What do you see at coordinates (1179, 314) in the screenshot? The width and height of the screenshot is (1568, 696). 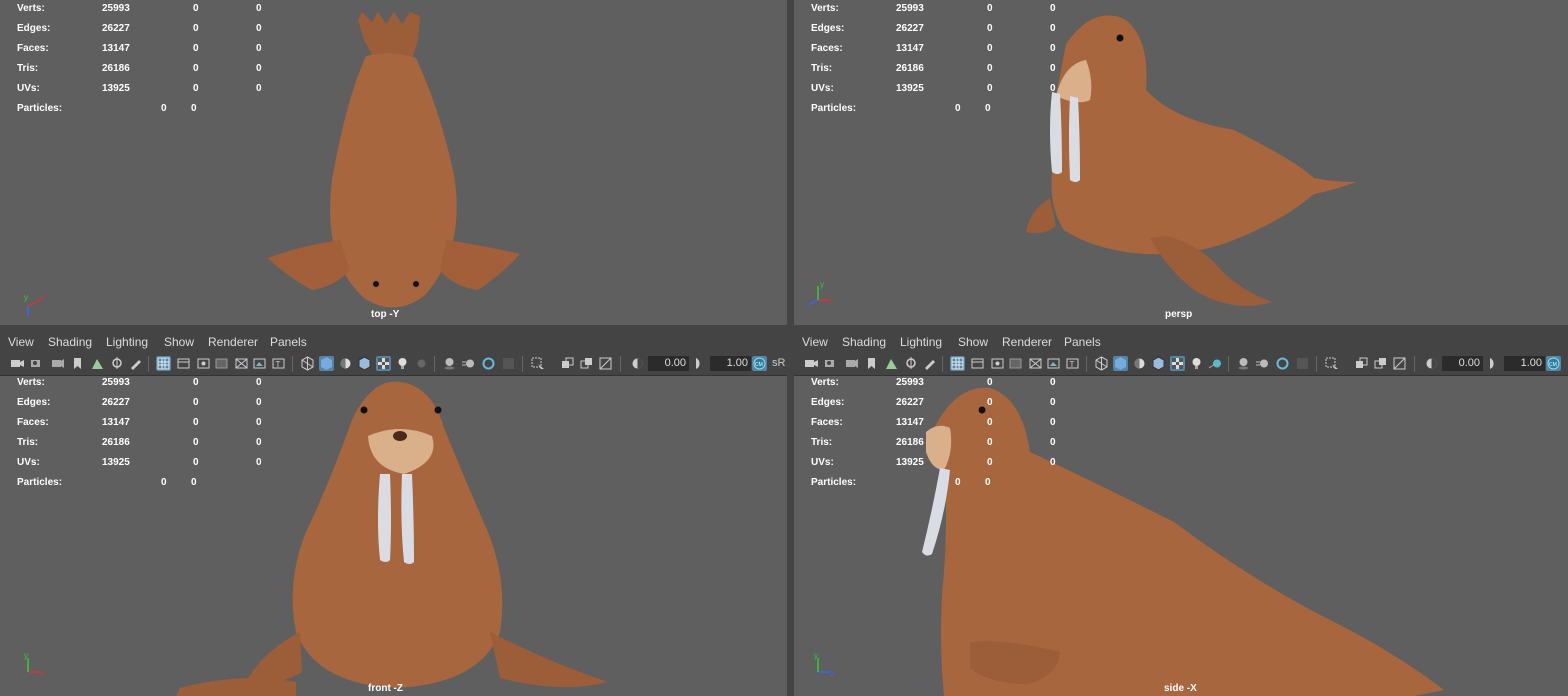 I see `camera-label-persp: persp` at bounding box center [1179, 314].